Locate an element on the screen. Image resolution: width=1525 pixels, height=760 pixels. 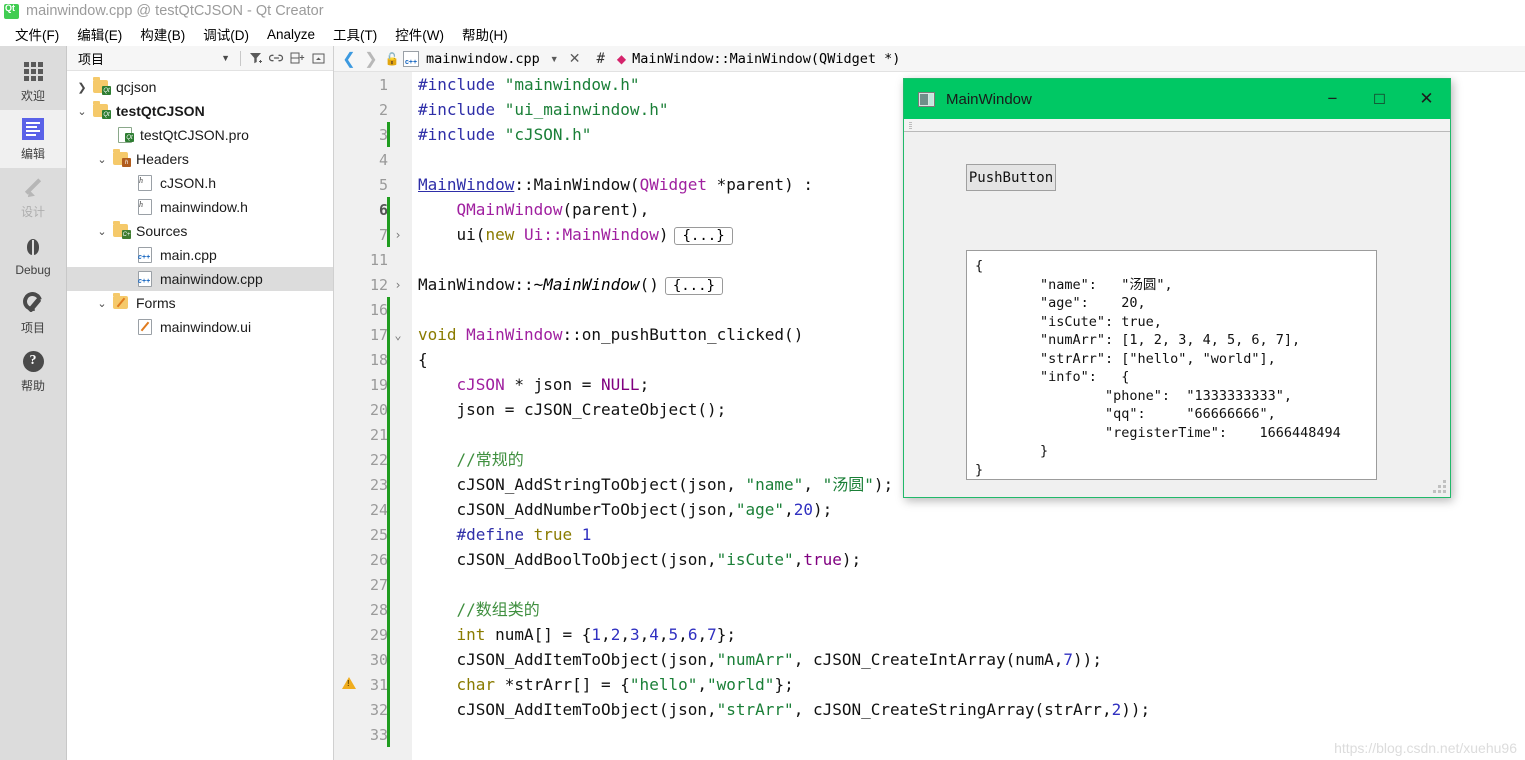
code-line: #define true 1 is located at coordinates (524, 534).